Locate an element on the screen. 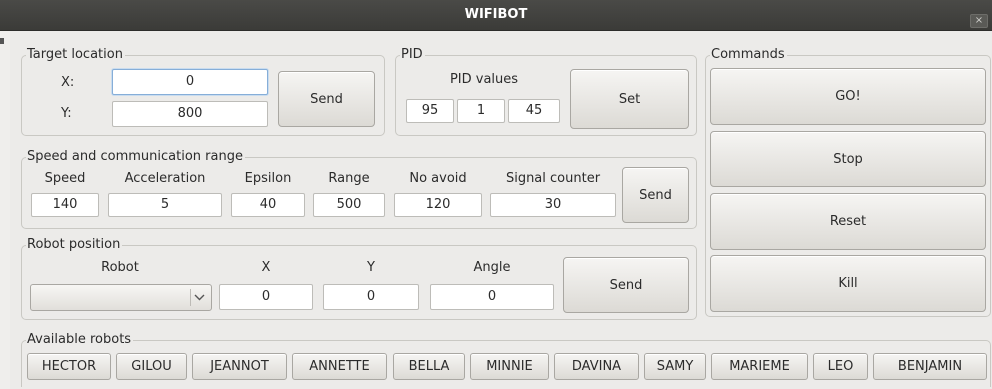 The image size is (992, 389). robot-select-arrow is located at coordinates (198, 297).